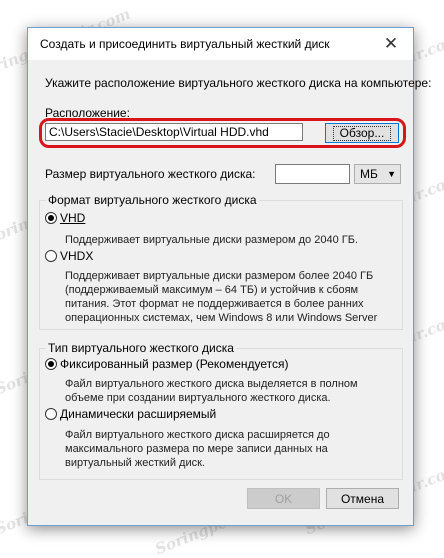 The height and width of the screenshot is (558, 444). Describe the element at coordinates (283, 498) in the screenshot. I see `ok-button: OK` at that location.